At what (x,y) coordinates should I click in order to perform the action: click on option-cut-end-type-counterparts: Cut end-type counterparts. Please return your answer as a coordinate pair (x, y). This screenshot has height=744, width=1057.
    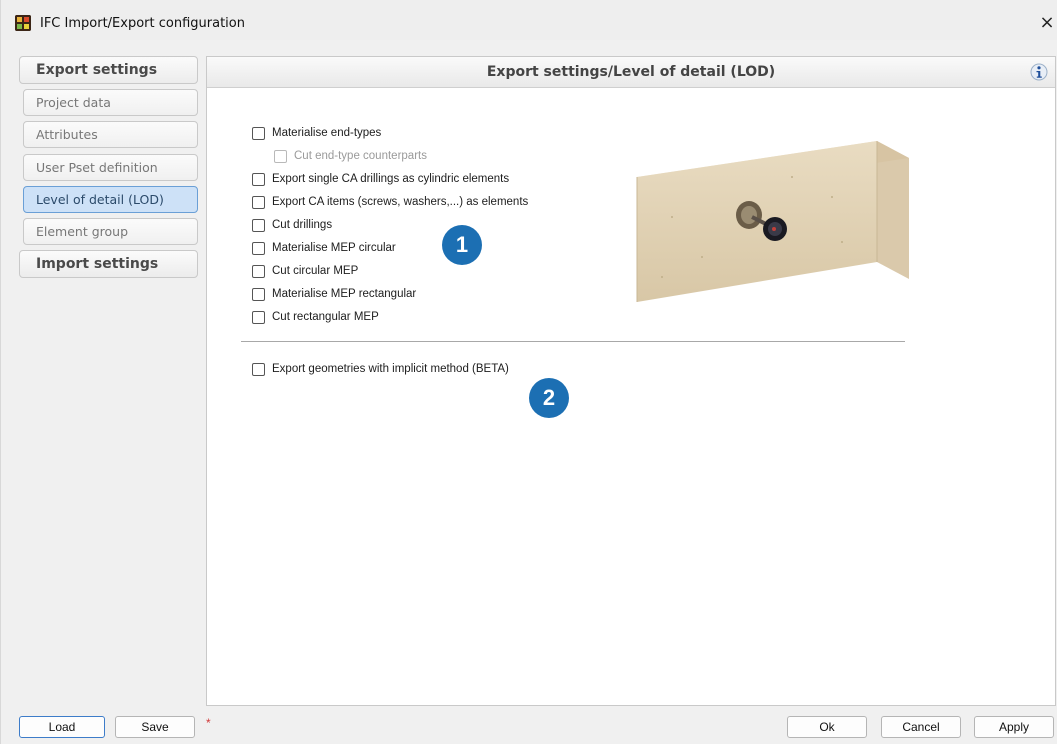
    Looking at the image, I should click on (350, 156).